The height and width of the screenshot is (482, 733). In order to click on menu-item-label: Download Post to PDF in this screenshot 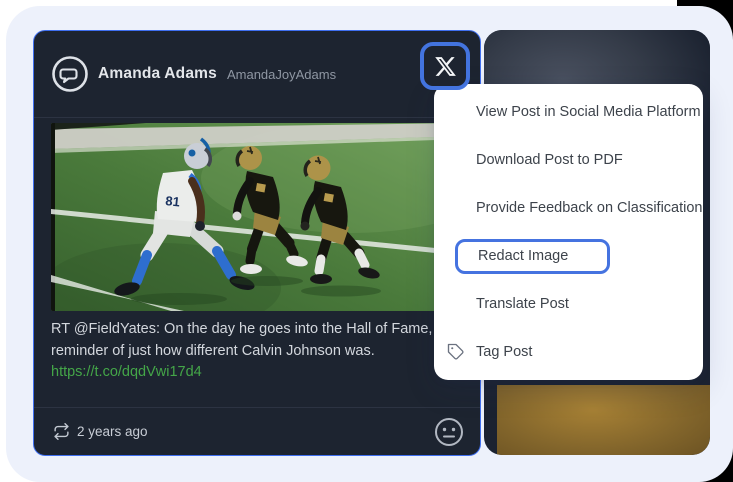, I will do `click(549, 160)`.